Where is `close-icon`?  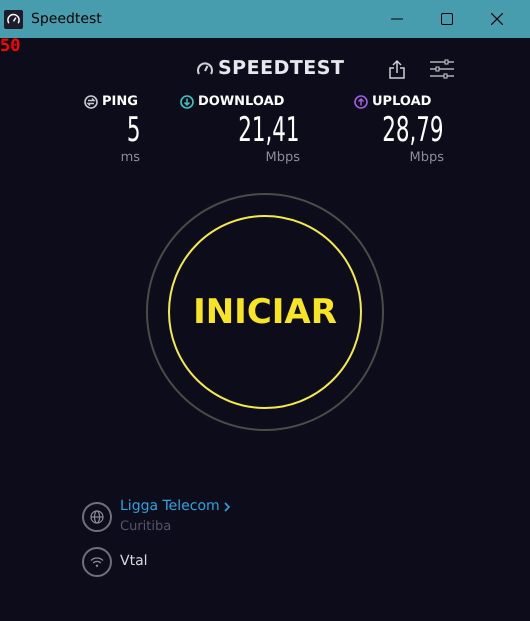
close-icon is located at coordinates (497, 19).